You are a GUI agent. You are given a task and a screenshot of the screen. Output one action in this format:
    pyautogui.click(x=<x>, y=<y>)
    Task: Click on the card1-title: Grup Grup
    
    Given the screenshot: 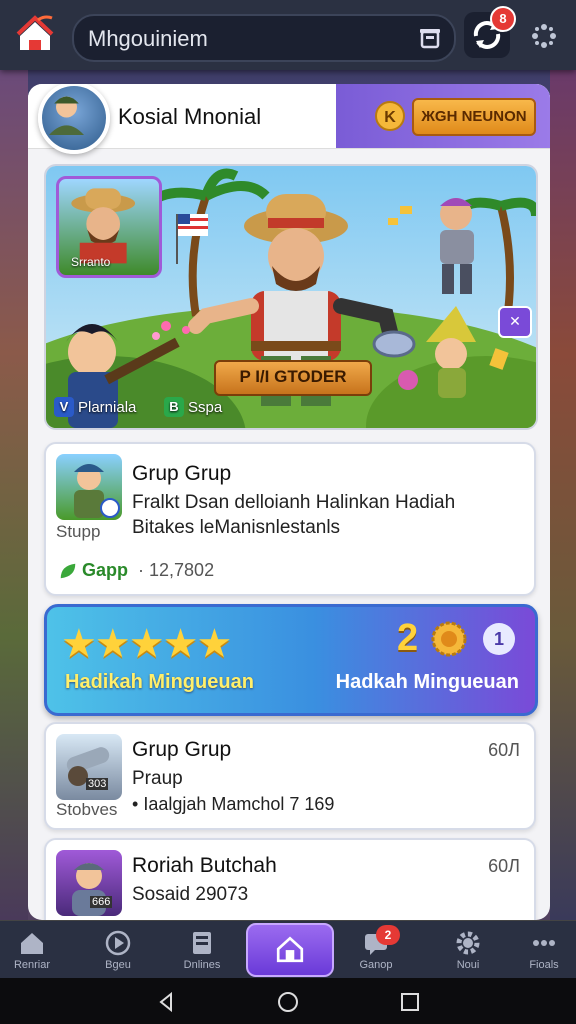 What is the action you would take?
    pyautogui.click(x=182, y=473)
    